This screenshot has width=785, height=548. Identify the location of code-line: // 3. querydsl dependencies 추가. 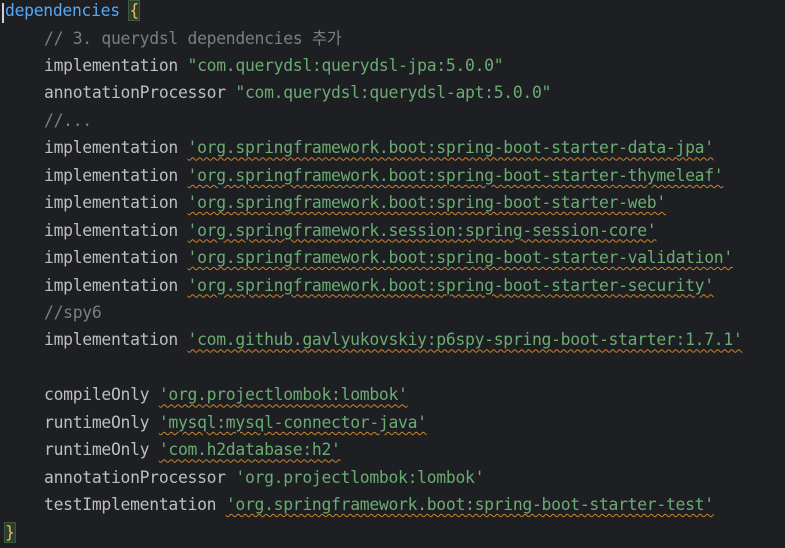
(171, 38).